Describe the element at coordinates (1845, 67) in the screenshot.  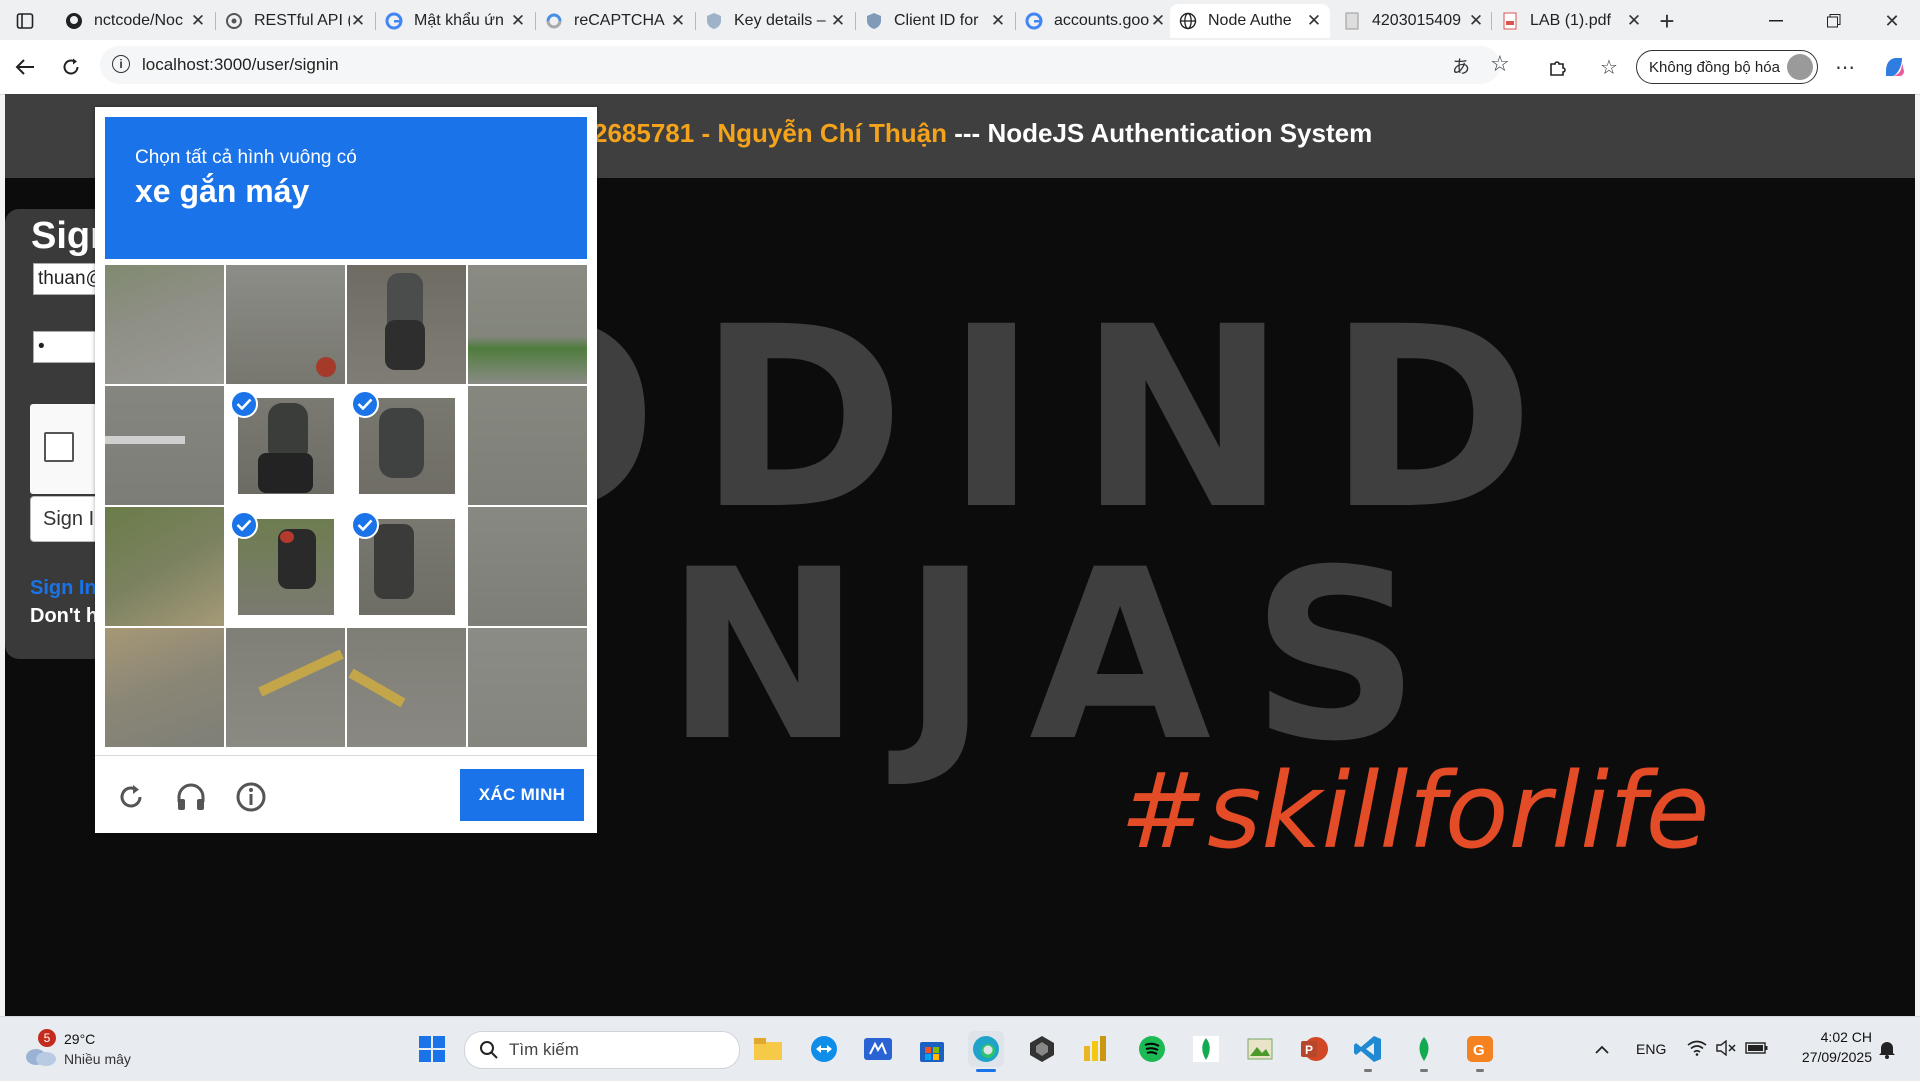
I see `more-icon: ⋯` at that location.